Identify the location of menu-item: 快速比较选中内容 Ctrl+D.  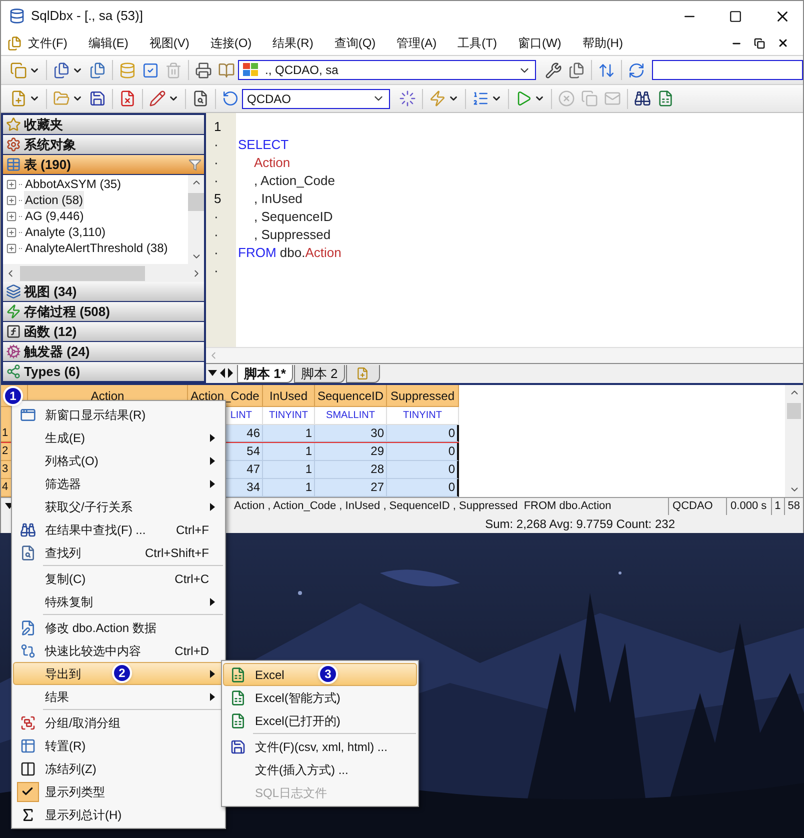
(118, 650).